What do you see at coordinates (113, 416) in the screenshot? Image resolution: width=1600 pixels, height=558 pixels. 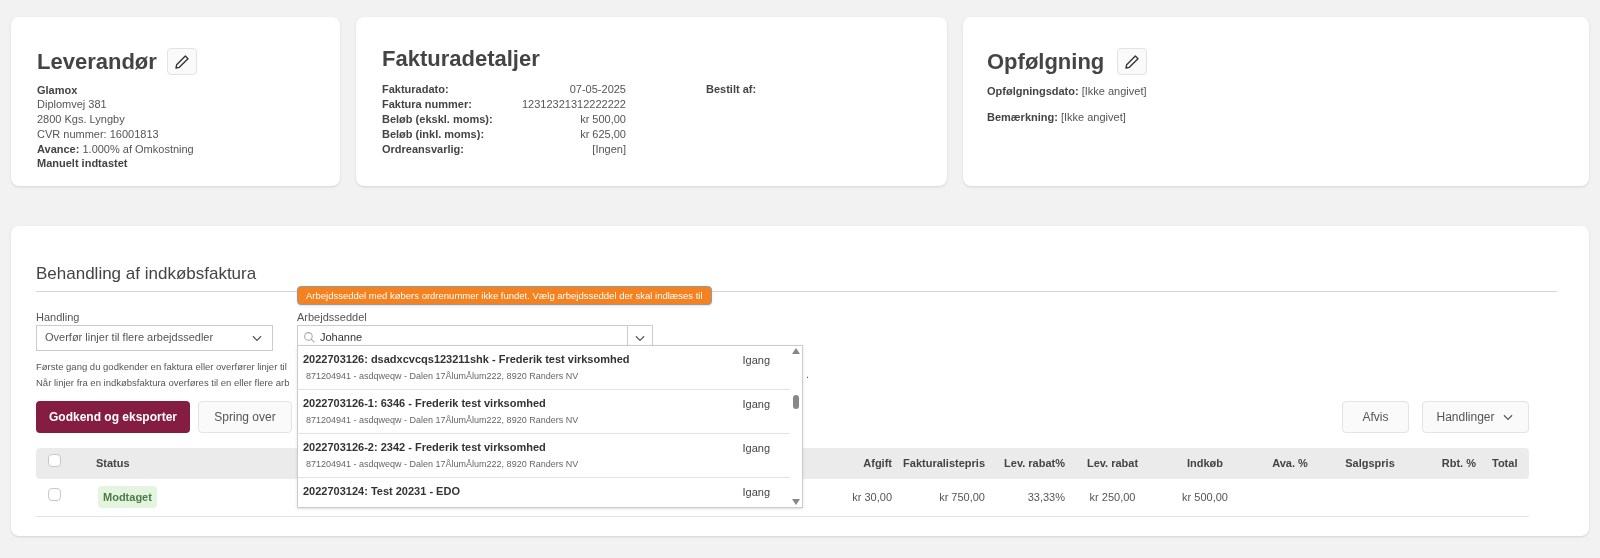 I see `approve-export-button: Godkend og eksporter` at bounding box center [113, 416].